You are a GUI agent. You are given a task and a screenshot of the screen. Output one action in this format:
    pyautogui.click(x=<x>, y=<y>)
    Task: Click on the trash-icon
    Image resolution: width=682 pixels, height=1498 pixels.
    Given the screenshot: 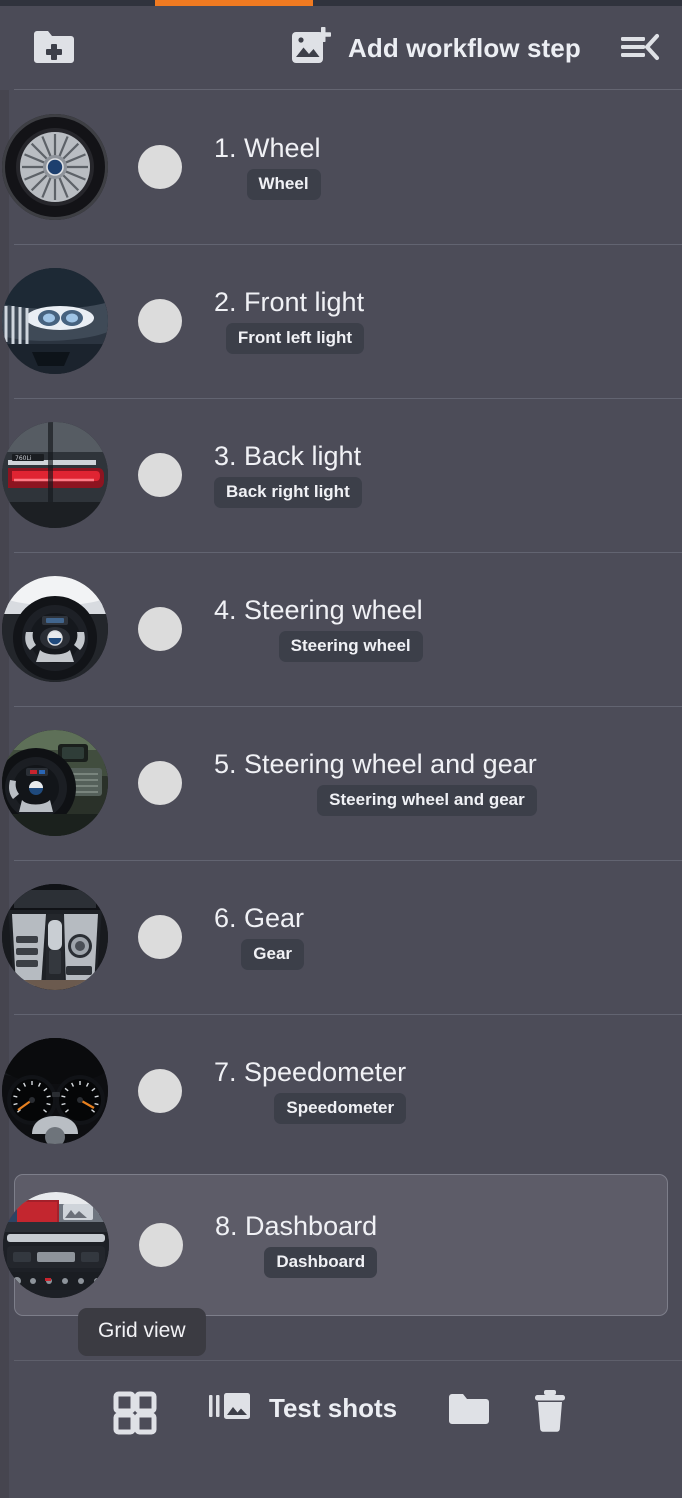 What is the action you would take?
    pyautogui.click(x=550, y=1413)
    